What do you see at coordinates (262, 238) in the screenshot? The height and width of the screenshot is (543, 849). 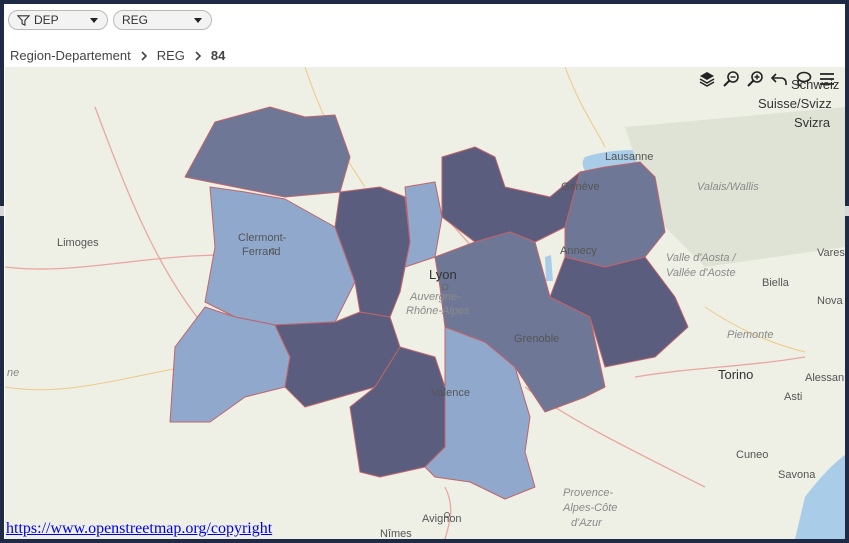 I see `place-label: Clermont-` at bounding box center [262, 238].